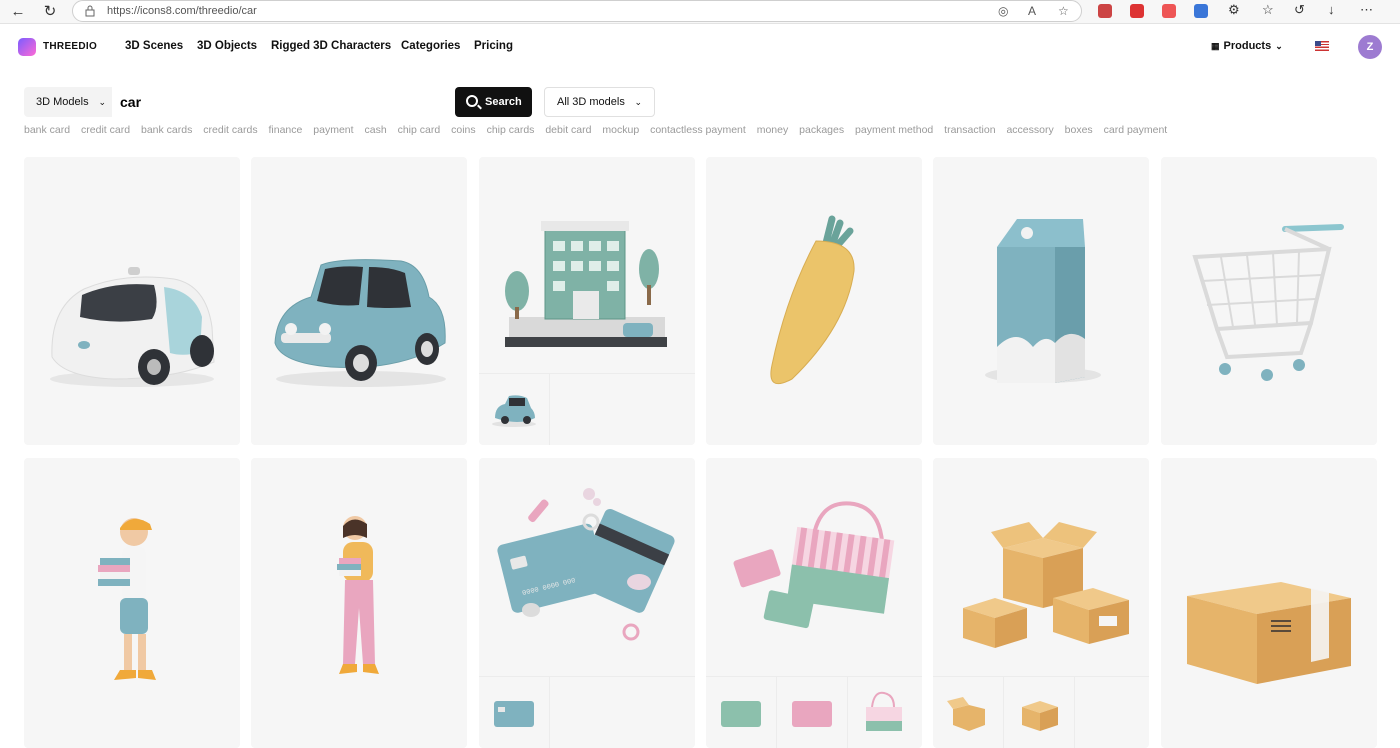 Image resolution: width=1400 pixels, height=748 pixels. Describe the element at coordinates (127, 599) in the screenshot. I see `boy-character-icon` at that location.